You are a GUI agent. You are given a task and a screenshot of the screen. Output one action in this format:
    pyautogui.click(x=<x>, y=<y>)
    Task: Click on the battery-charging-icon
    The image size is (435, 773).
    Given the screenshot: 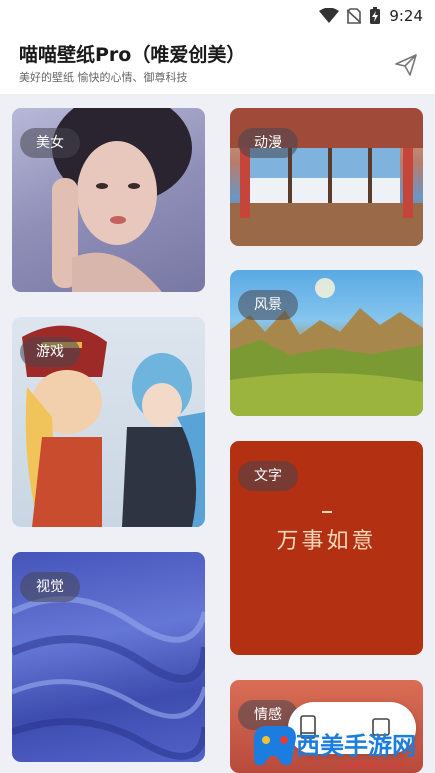 What is the action you would take?
    pyautogui.click(x=375, y=15)
    